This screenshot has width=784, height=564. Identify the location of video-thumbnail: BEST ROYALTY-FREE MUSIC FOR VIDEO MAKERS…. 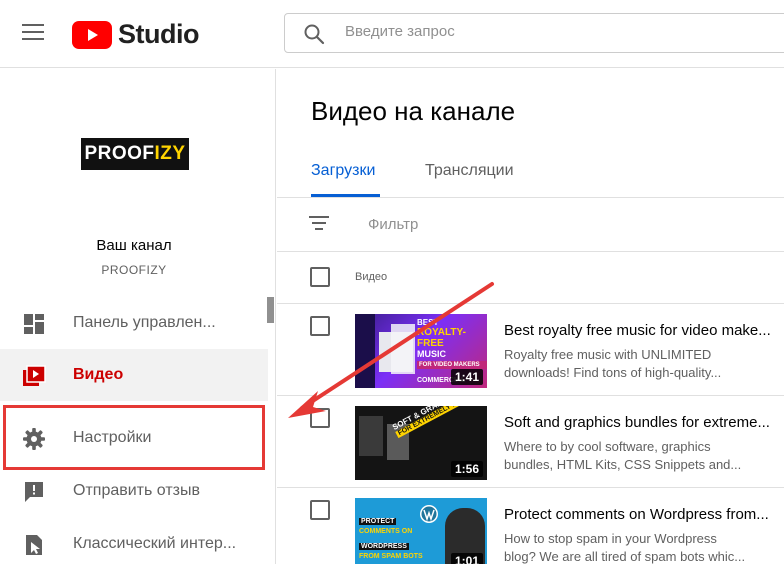
(421, 351).